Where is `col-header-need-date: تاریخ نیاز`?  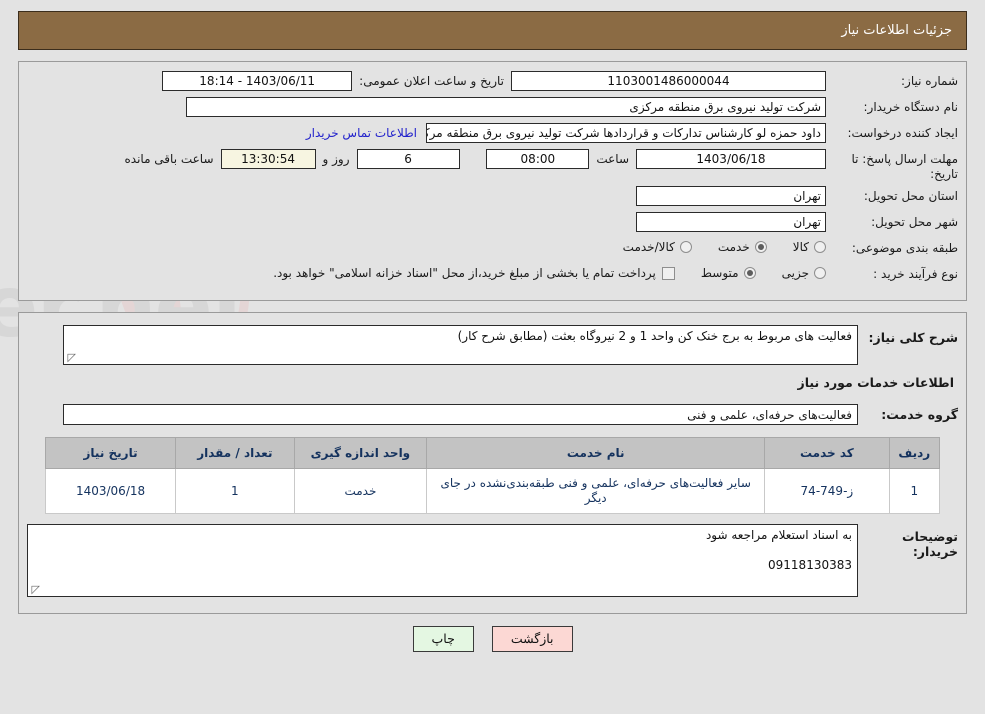
col-header-need-date: تاریخ نیاز is located at coordinates (110, 453).